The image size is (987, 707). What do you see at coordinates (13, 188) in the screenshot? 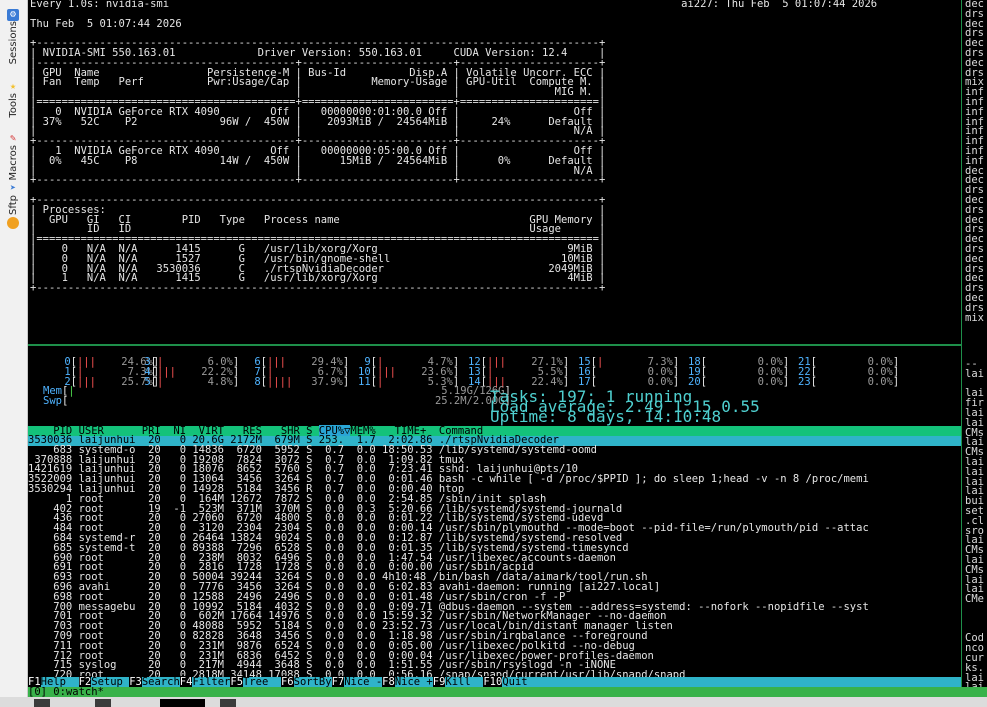
I see `arrow-icon: ➤` at bounding box center [13, 188].